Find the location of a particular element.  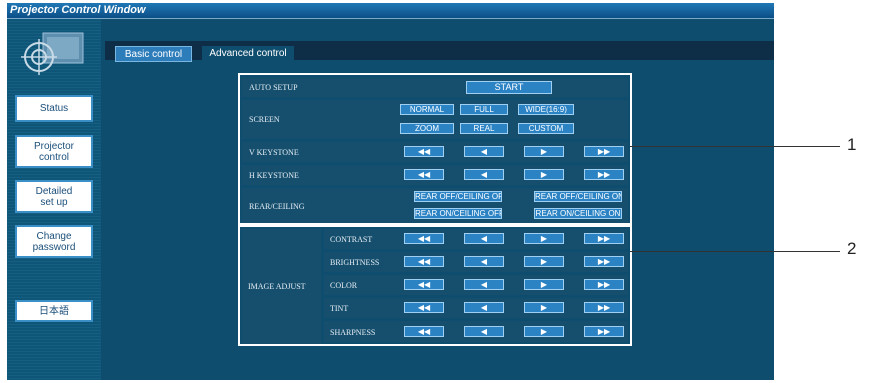

brightness-label: BRIGHTNESS is located at coordinates (355, 262).